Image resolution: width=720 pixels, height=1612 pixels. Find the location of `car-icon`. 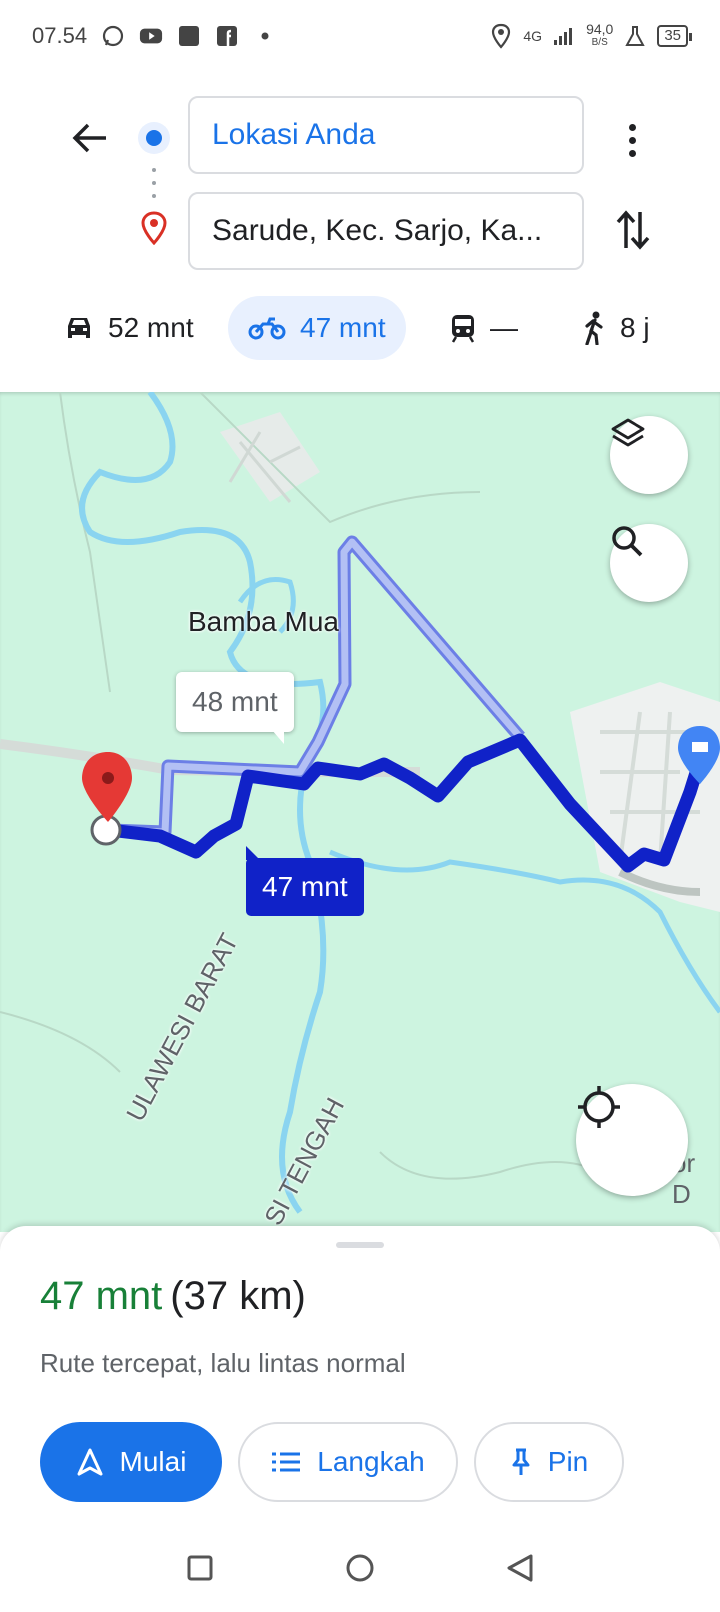

car-icon is located at coordinates (79, 328).